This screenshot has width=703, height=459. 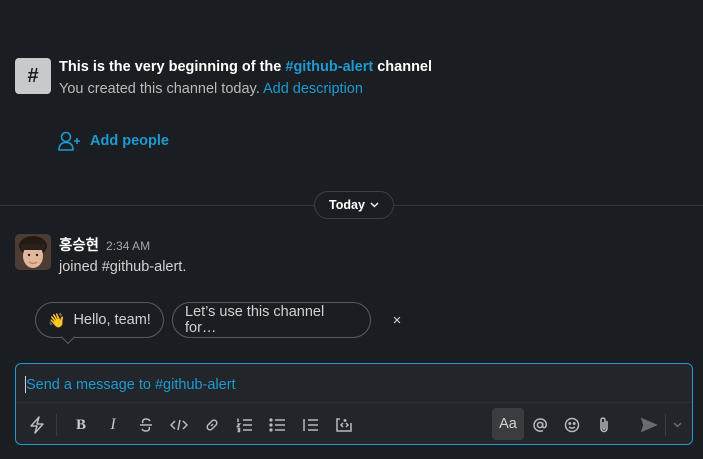 I want to click on avatar-photo, so click(x=33, y=252).